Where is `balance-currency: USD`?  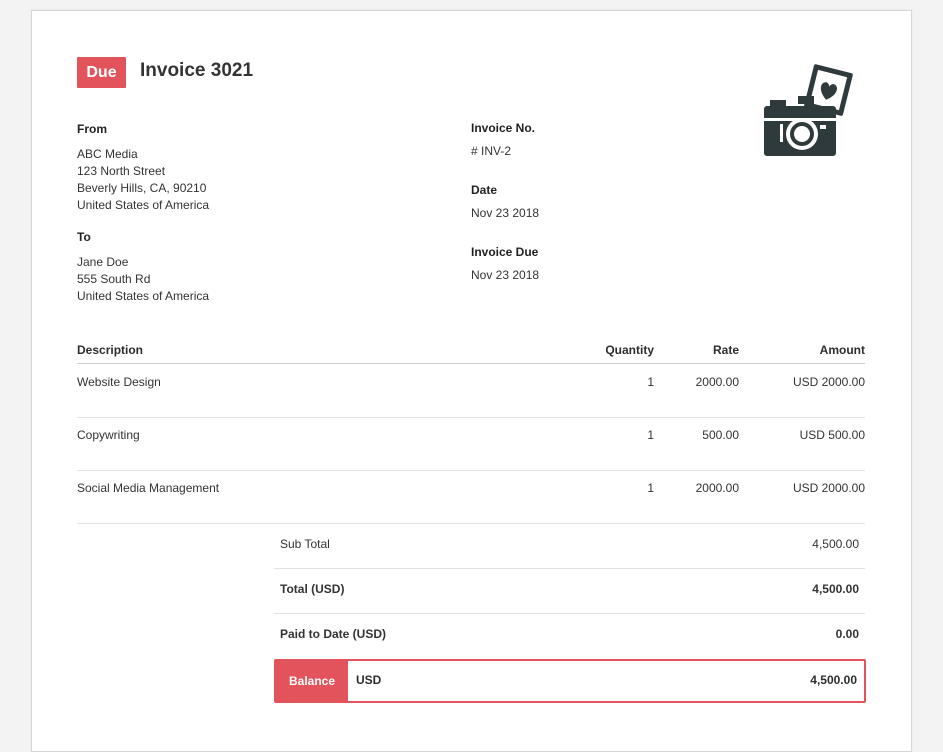 balance-currency: USD is located at coordinates (369, 680).